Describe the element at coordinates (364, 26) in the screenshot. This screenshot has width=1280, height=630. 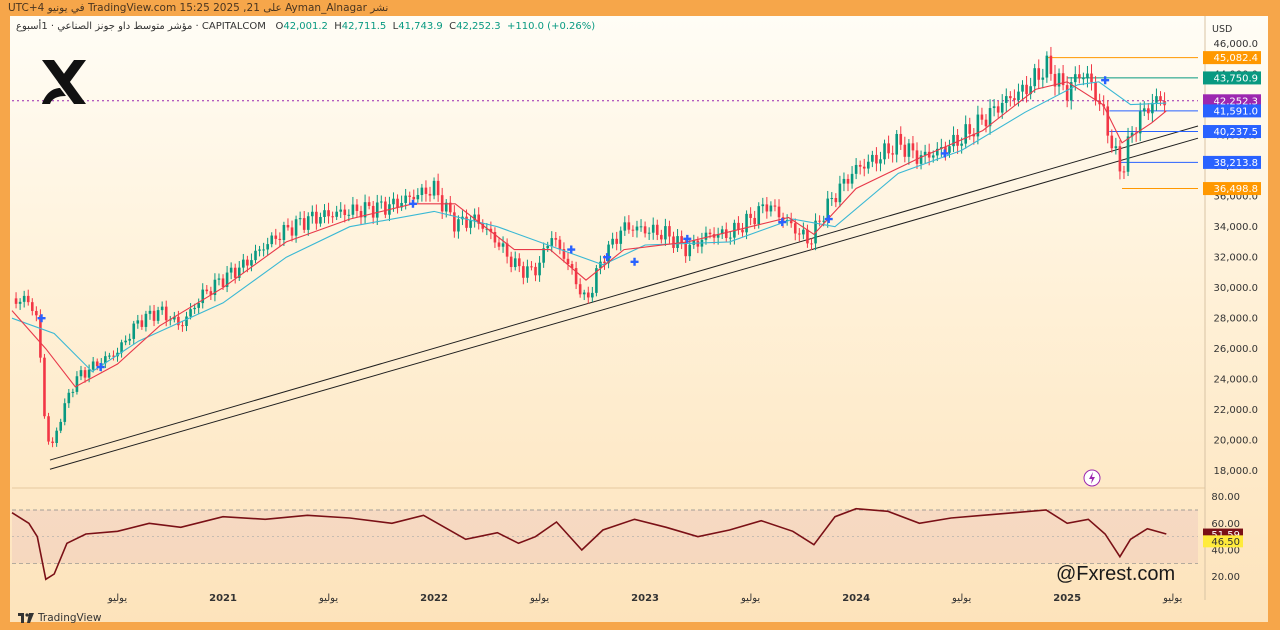
I see `high-value: 42,711.5` at that location.